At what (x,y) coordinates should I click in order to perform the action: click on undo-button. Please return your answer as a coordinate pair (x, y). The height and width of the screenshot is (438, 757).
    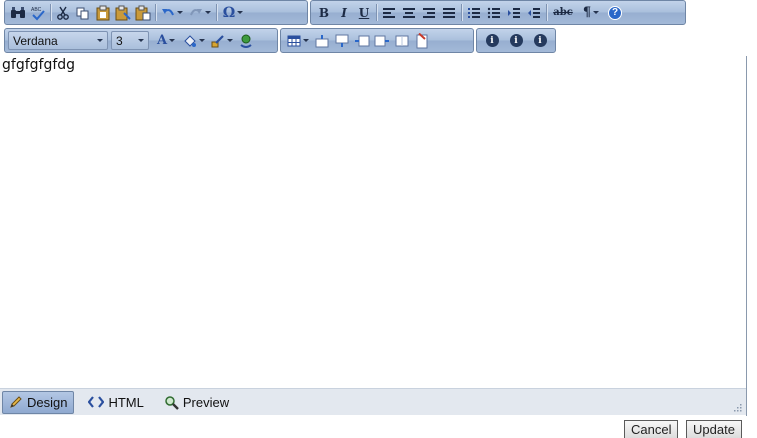
    Looking at the image, I should click on (172, 13).